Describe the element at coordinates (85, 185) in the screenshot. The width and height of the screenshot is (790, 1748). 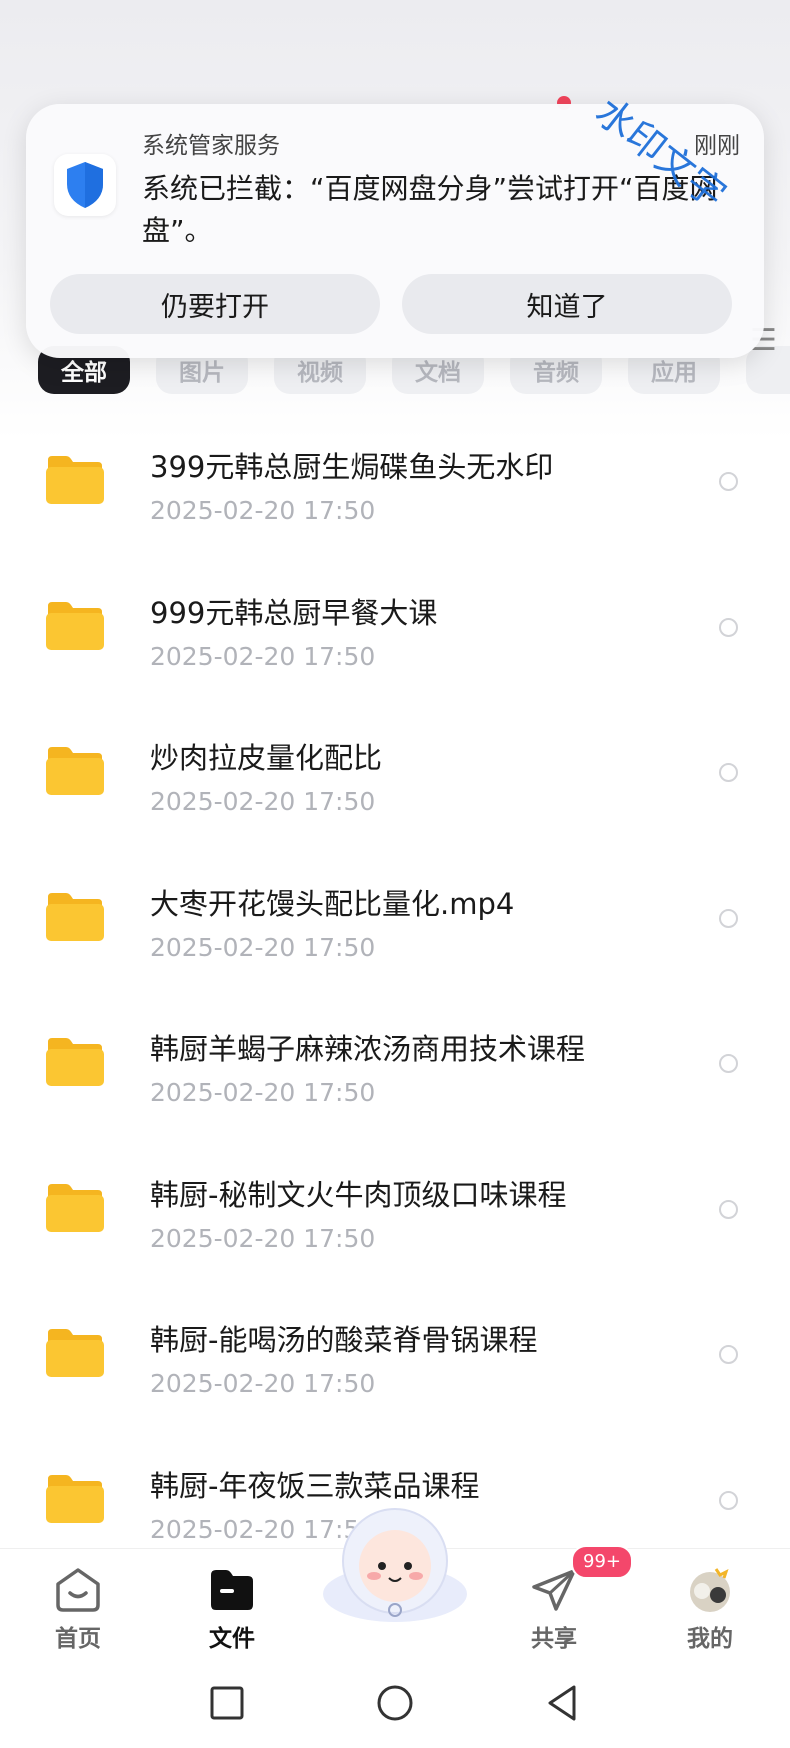
I see `shield-icon` at that location.